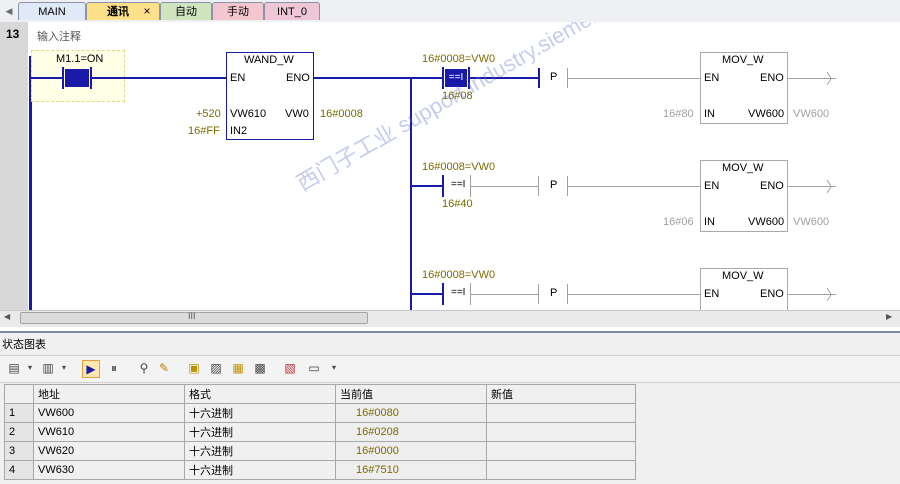  What do you see at coordinates (14, 368) in the screenshot?
I see `insert-row-icon: ▤` at bounding box center [14, 368].